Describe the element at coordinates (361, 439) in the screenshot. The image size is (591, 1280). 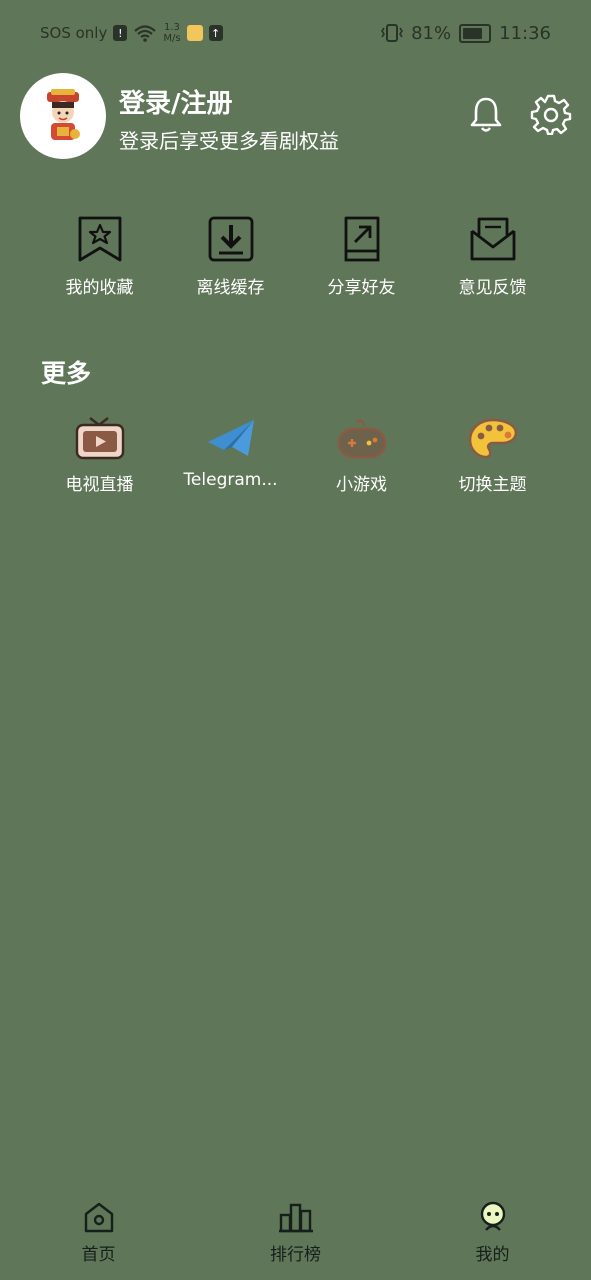
I see `gamepad-icon` at that location.